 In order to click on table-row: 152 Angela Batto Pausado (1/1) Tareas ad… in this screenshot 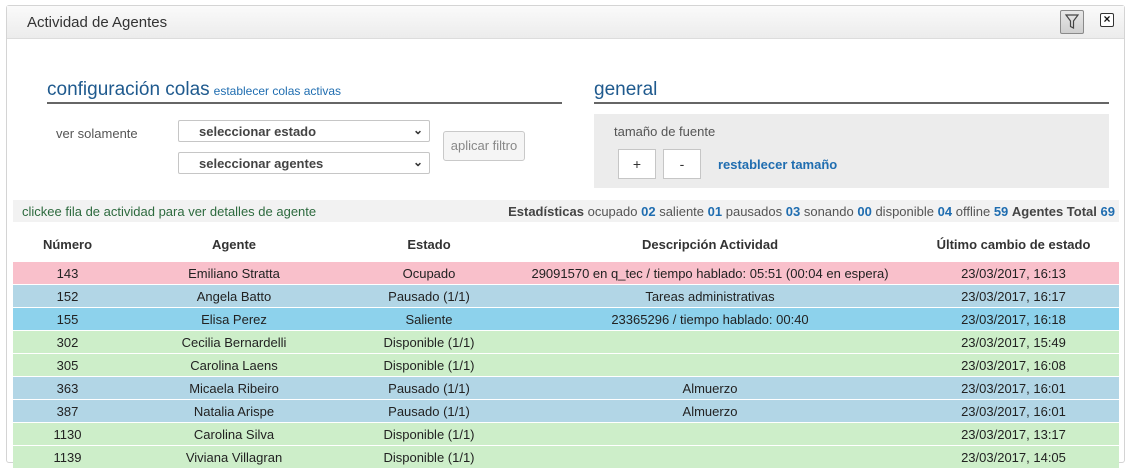, I will do `click(566, 296)`.